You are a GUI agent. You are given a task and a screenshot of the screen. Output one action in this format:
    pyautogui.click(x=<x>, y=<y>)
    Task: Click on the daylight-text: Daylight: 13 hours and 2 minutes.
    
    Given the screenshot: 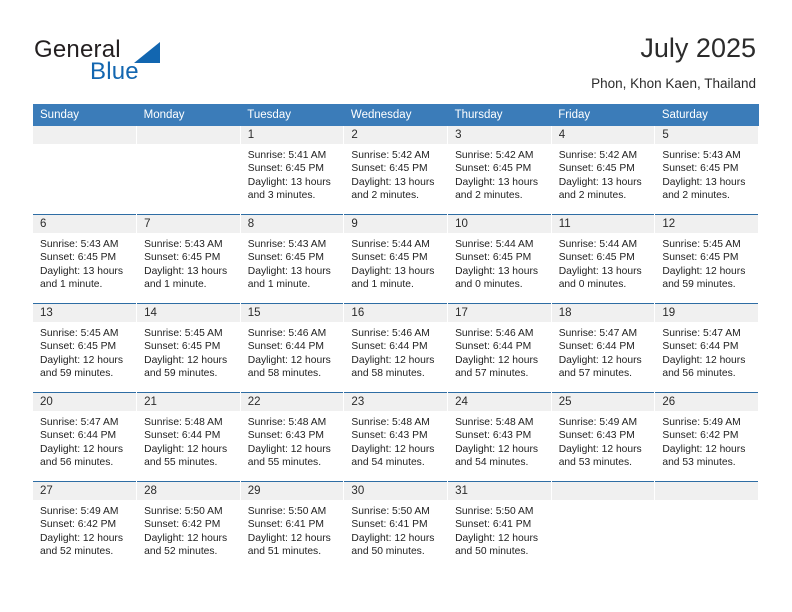 What is the action you would take?
    pyautogui.click(x=497, y=189)
    